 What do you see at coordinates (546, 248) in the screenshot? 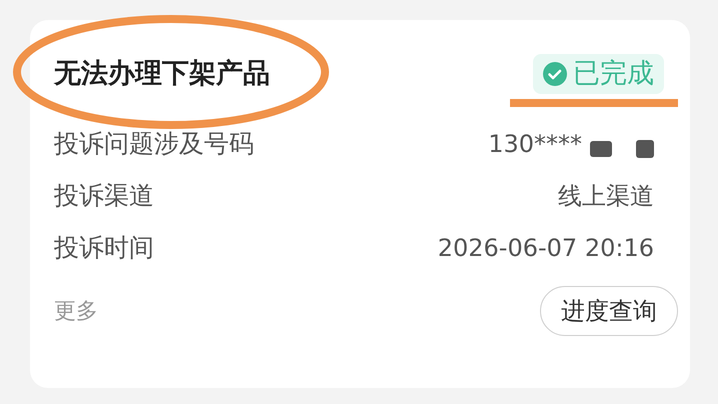
I see `field-value: 2026-06-07 20:16` at bounding box center [546, 248].